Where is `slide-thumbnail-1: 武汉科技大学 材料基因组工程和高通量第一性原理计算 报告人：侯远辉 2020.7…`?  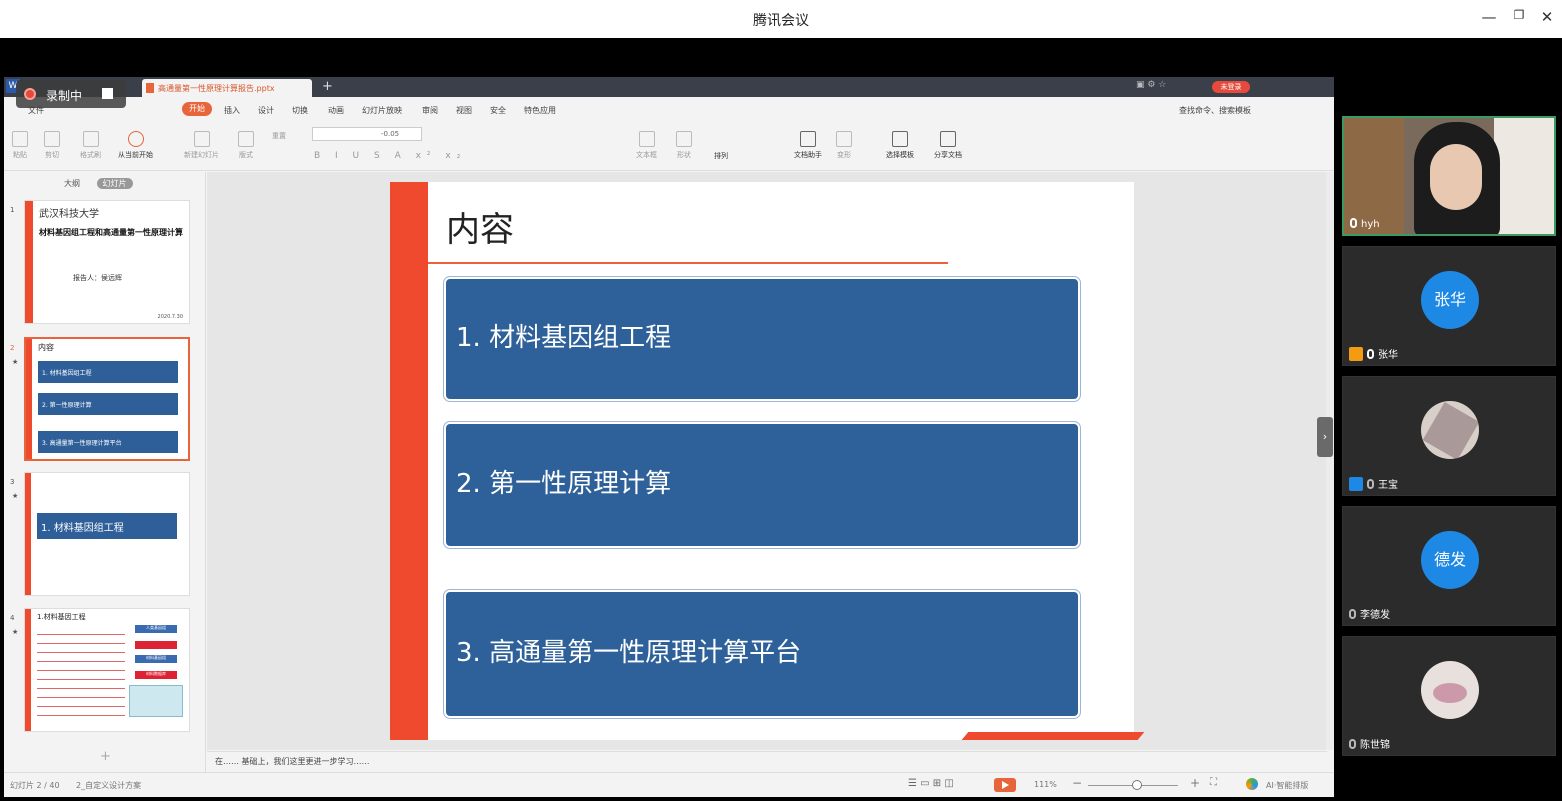
slide-thumbnail-1: 武汉科技大学 材料基因组工程和高通量第一性原理计算 报告人：侯远辉 2020.7… is located at coordinates (107, 262).